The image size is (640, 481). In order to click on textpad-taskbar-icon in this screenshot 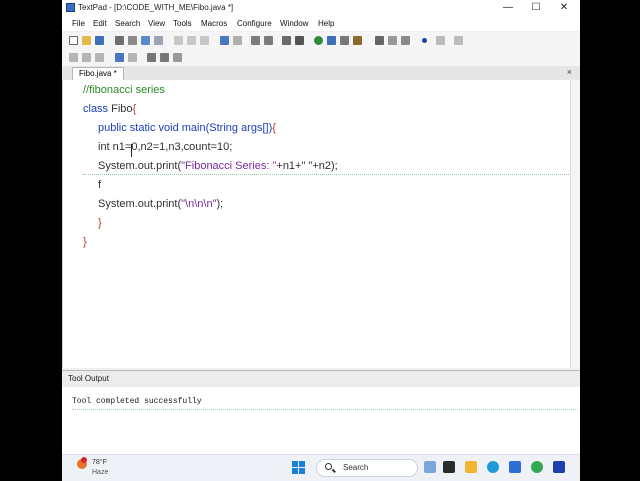, I will do `click(559, 467)`.